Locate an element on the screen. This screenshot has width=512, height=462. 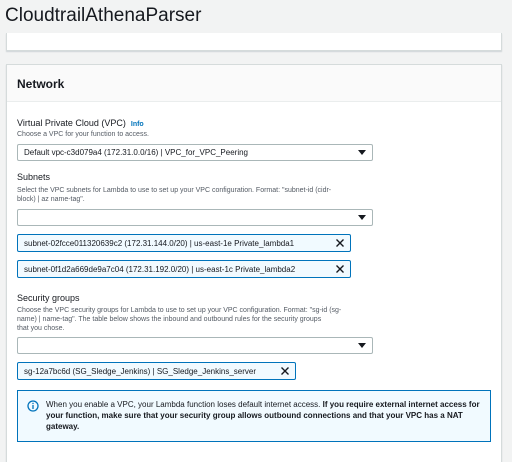
vpc-info-link: Info is located at coordinates (137, 124).